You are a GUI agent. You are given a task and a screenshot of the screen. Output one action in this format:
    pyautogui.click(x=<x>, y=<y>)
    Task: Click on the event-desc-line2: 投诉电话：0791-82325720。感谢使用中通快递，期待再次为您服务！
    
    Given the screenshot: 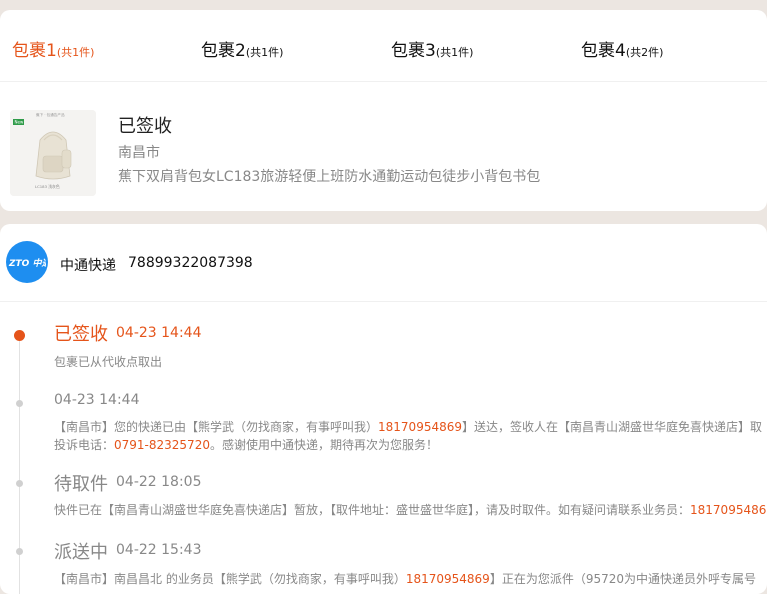 What is the action you would take?
    pyautogui.click(x=246, y=445)
    